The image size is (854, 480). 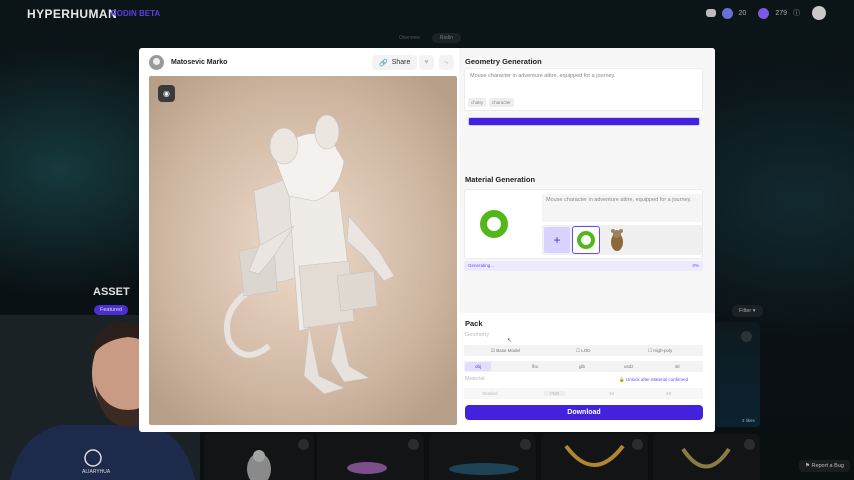 I want to click on material-shaded: Shaded, so click(x=490, y=393).